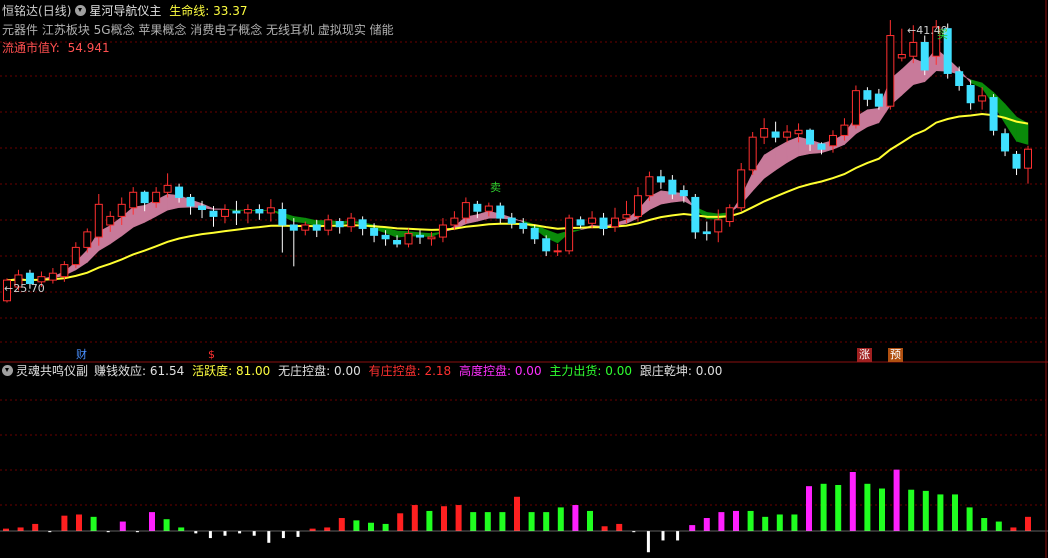 Image resolution: width=1048 pixels, height=558 pixels. What do you see at coordinates (517, 511) in the screenshot?
I see `sub-indicator-bars` at bounding box center [517, 511].